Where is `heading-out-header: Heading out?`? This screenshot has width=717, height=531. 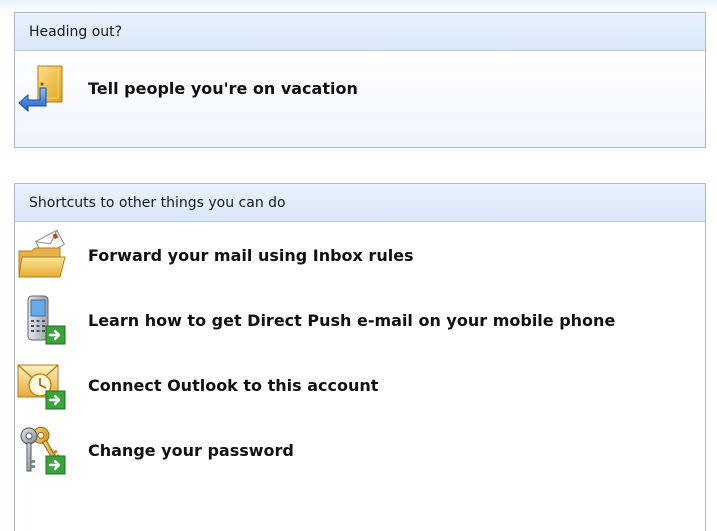
heading-out-header: Heading out? is located at coordinates (360, 32).